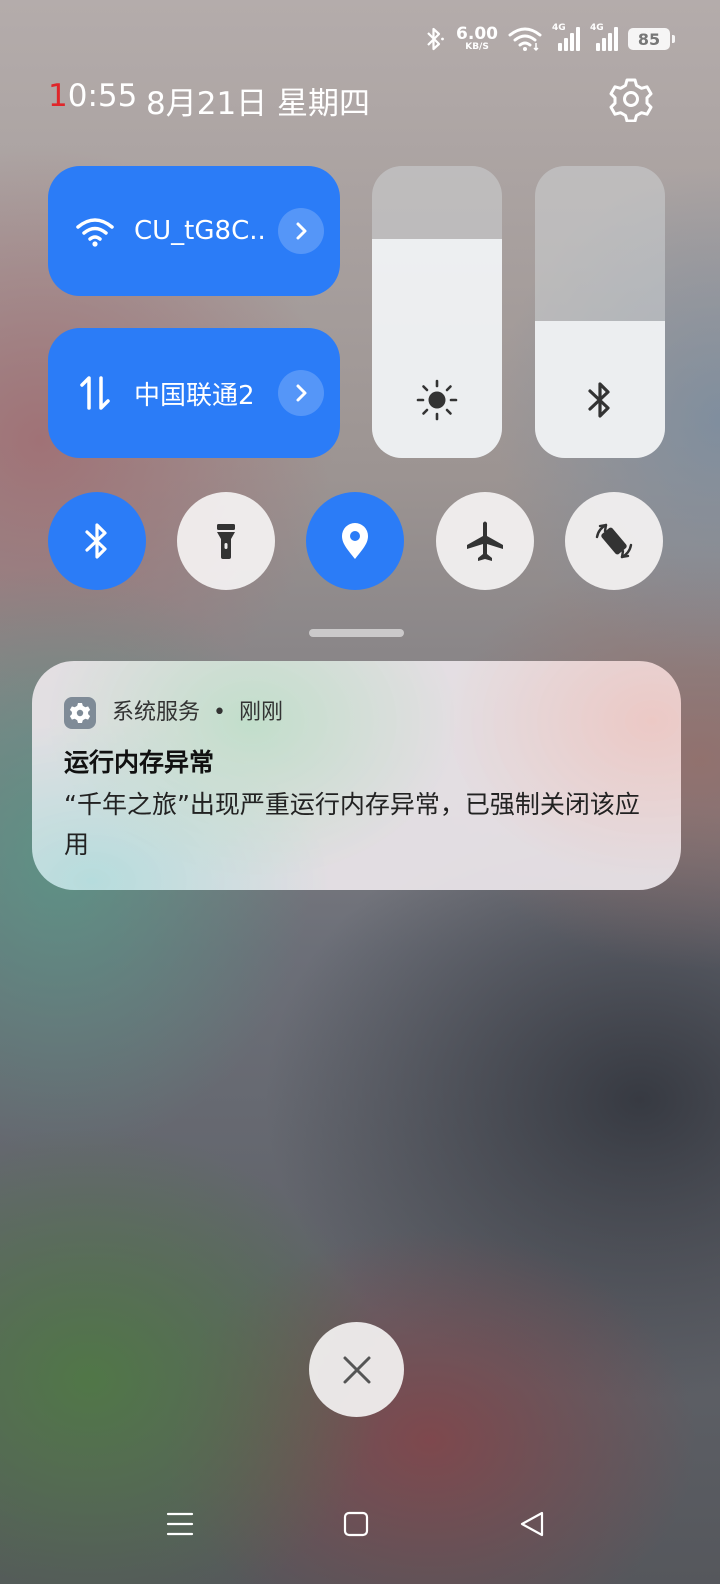  What do you see at coordinates (102, 96) in the screenshot?
I see `clock-rest: 0:55` at bounding box center [102, 96].